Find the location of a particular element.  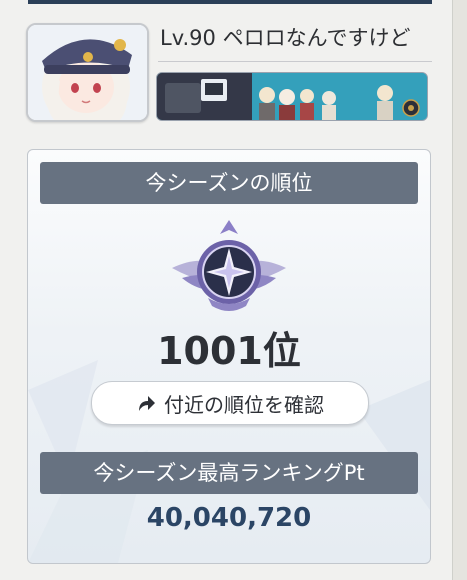

view-nearby-rank-button: 付近の順位を確認 is located at coordinates (230, 403).